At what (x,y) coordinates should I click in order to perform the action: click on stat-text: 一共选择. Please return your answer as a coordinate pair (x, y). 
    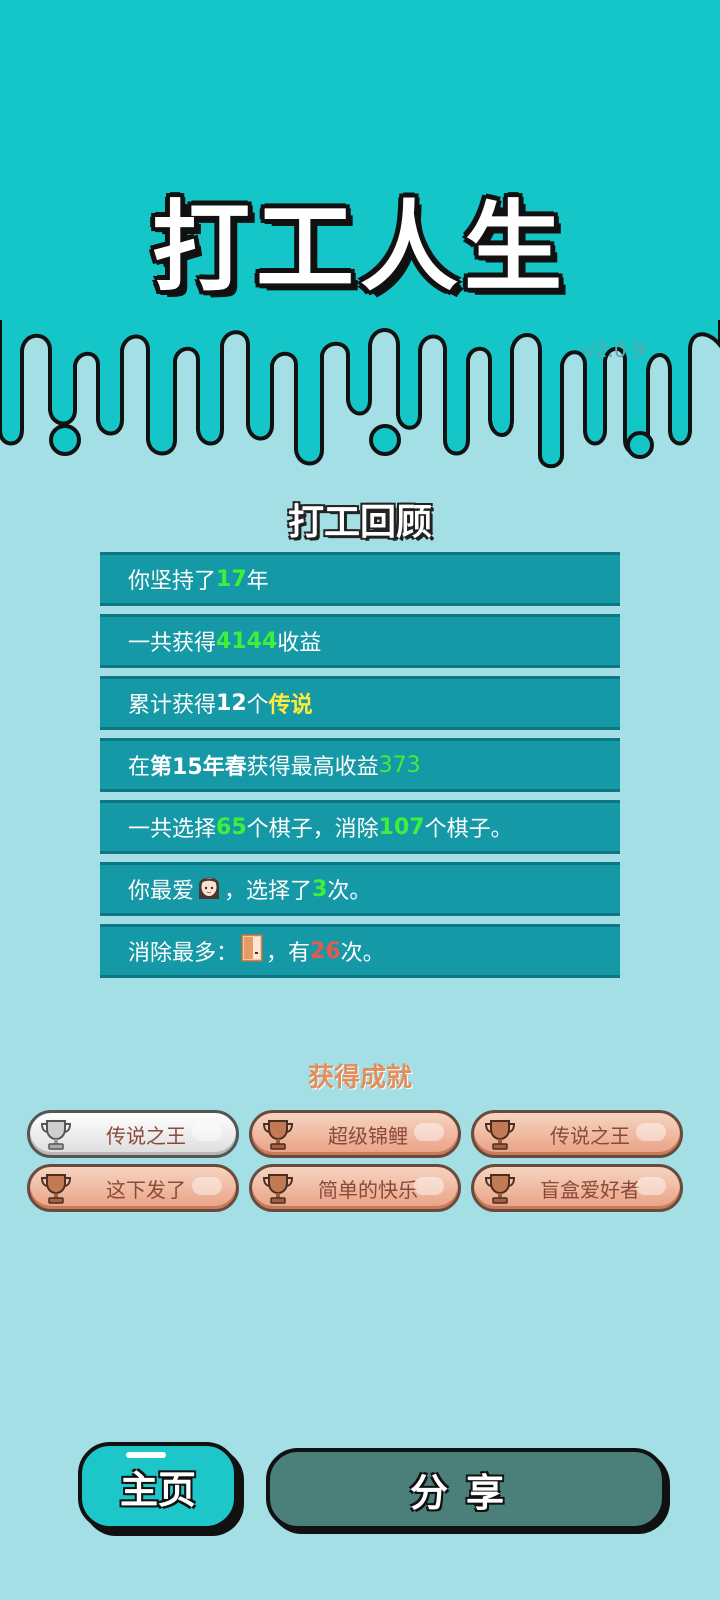
    Looking at the image, I should click on (172, 829).